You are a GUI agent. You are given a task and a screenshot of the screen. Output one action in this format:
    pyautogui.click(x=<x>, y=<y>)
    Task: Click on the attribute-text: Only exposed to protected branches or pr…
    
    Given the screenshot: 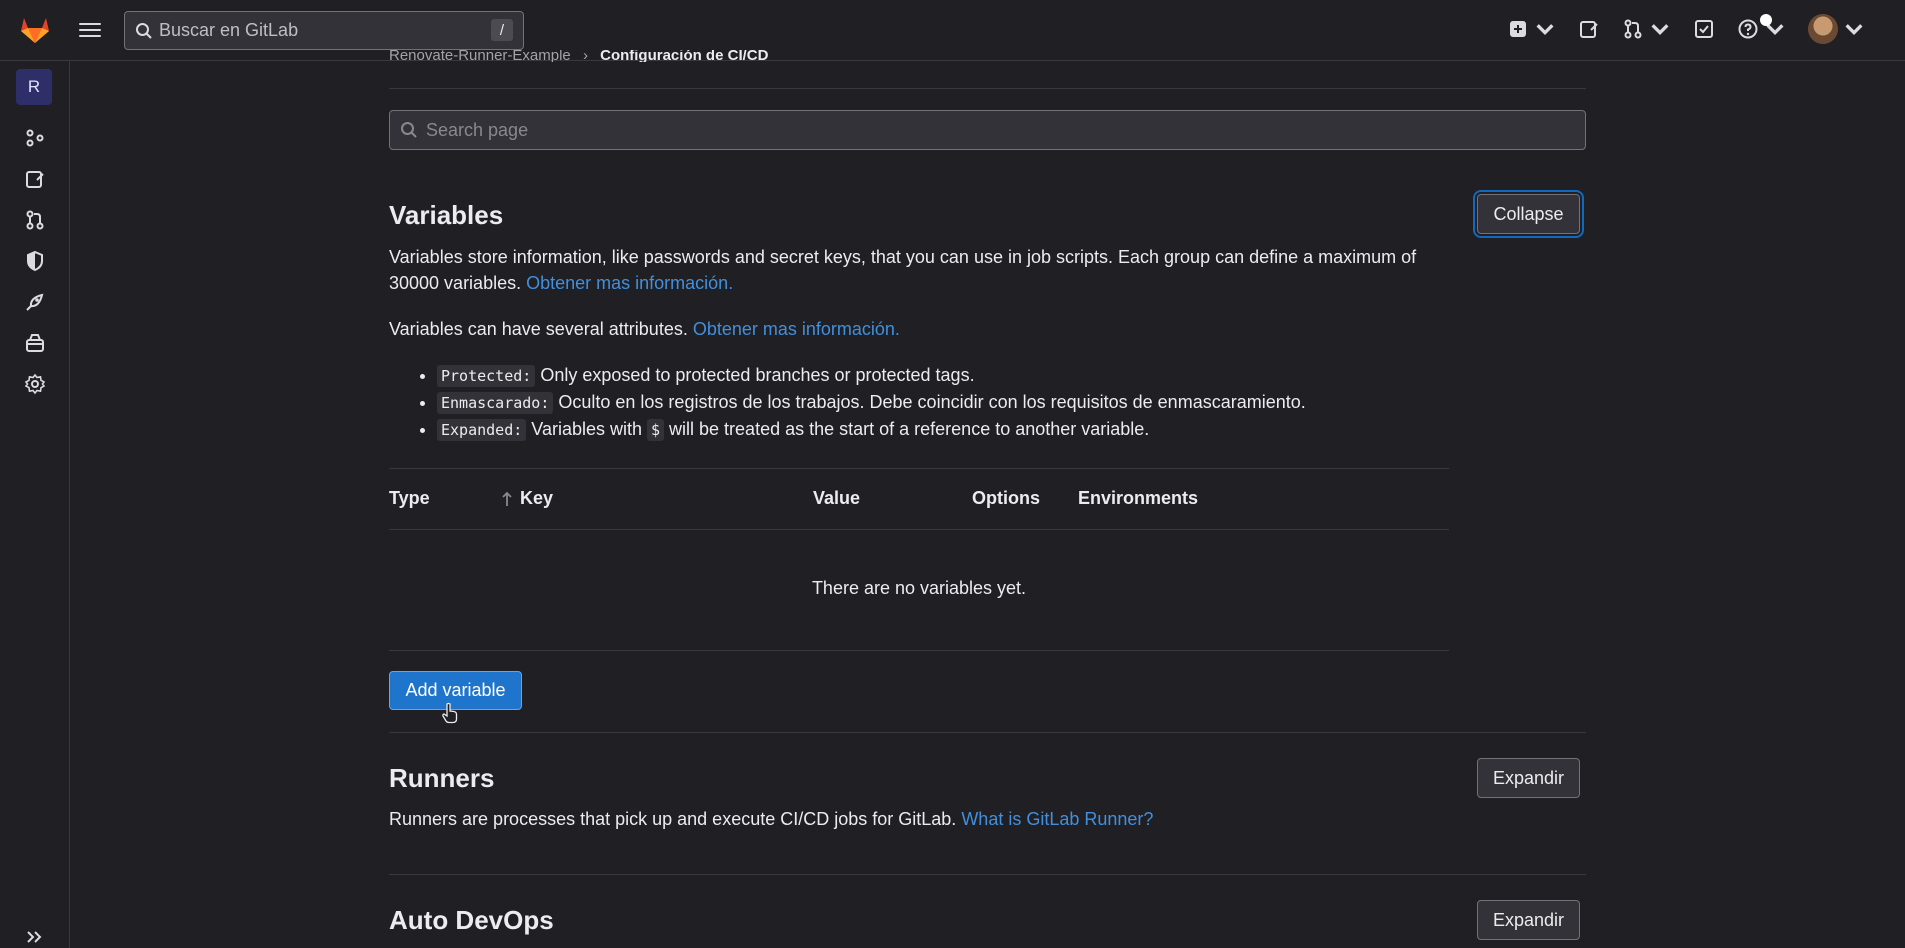 What is the action you would take?
    pyautogui.click(x=755, y=375)
    